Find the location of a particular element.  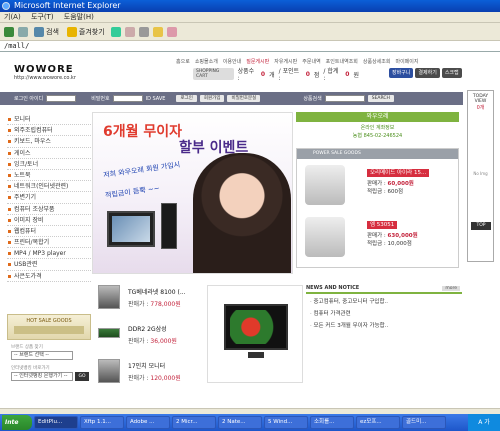

cart-button: 장바구니 is located at coordinates (401, 73).